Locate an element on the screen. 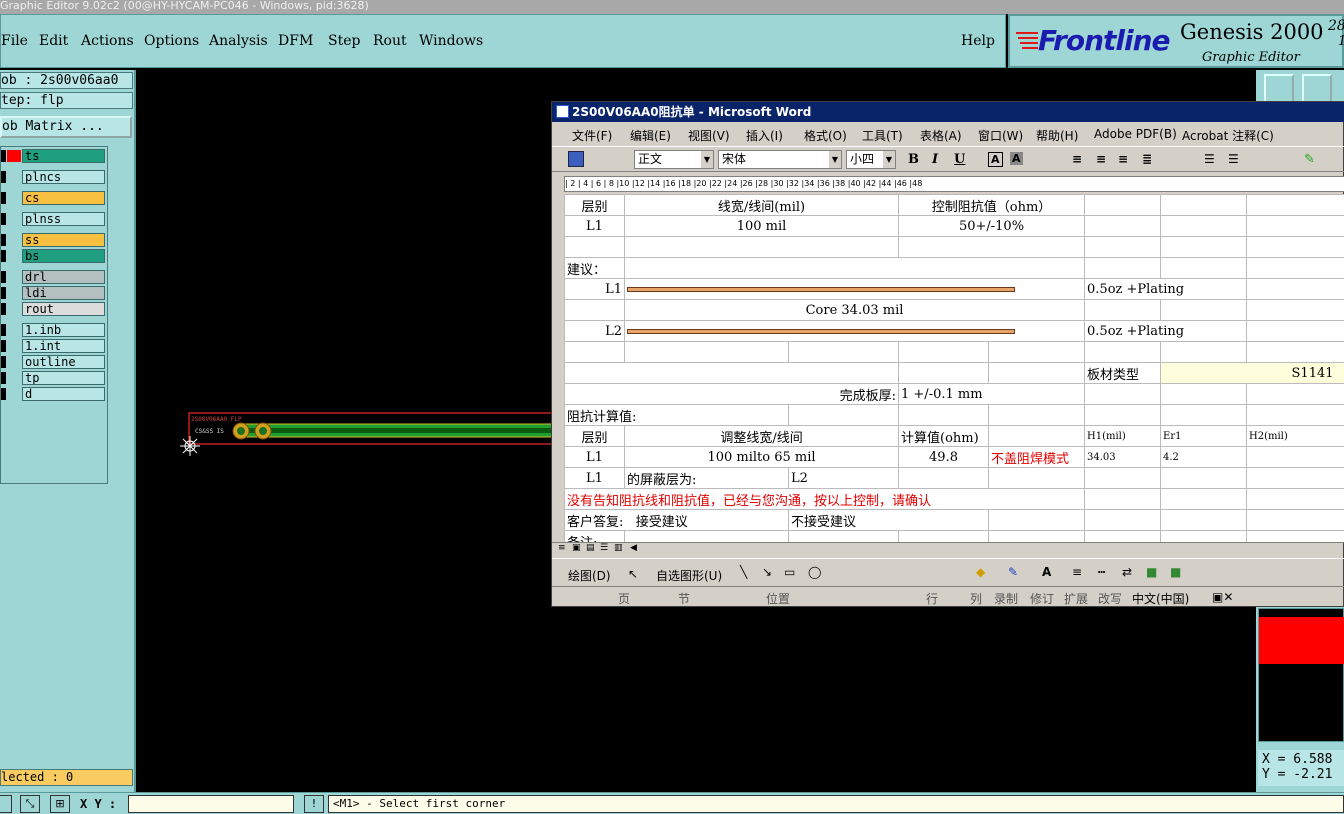  save-icon is located at coordinates (576, 159).